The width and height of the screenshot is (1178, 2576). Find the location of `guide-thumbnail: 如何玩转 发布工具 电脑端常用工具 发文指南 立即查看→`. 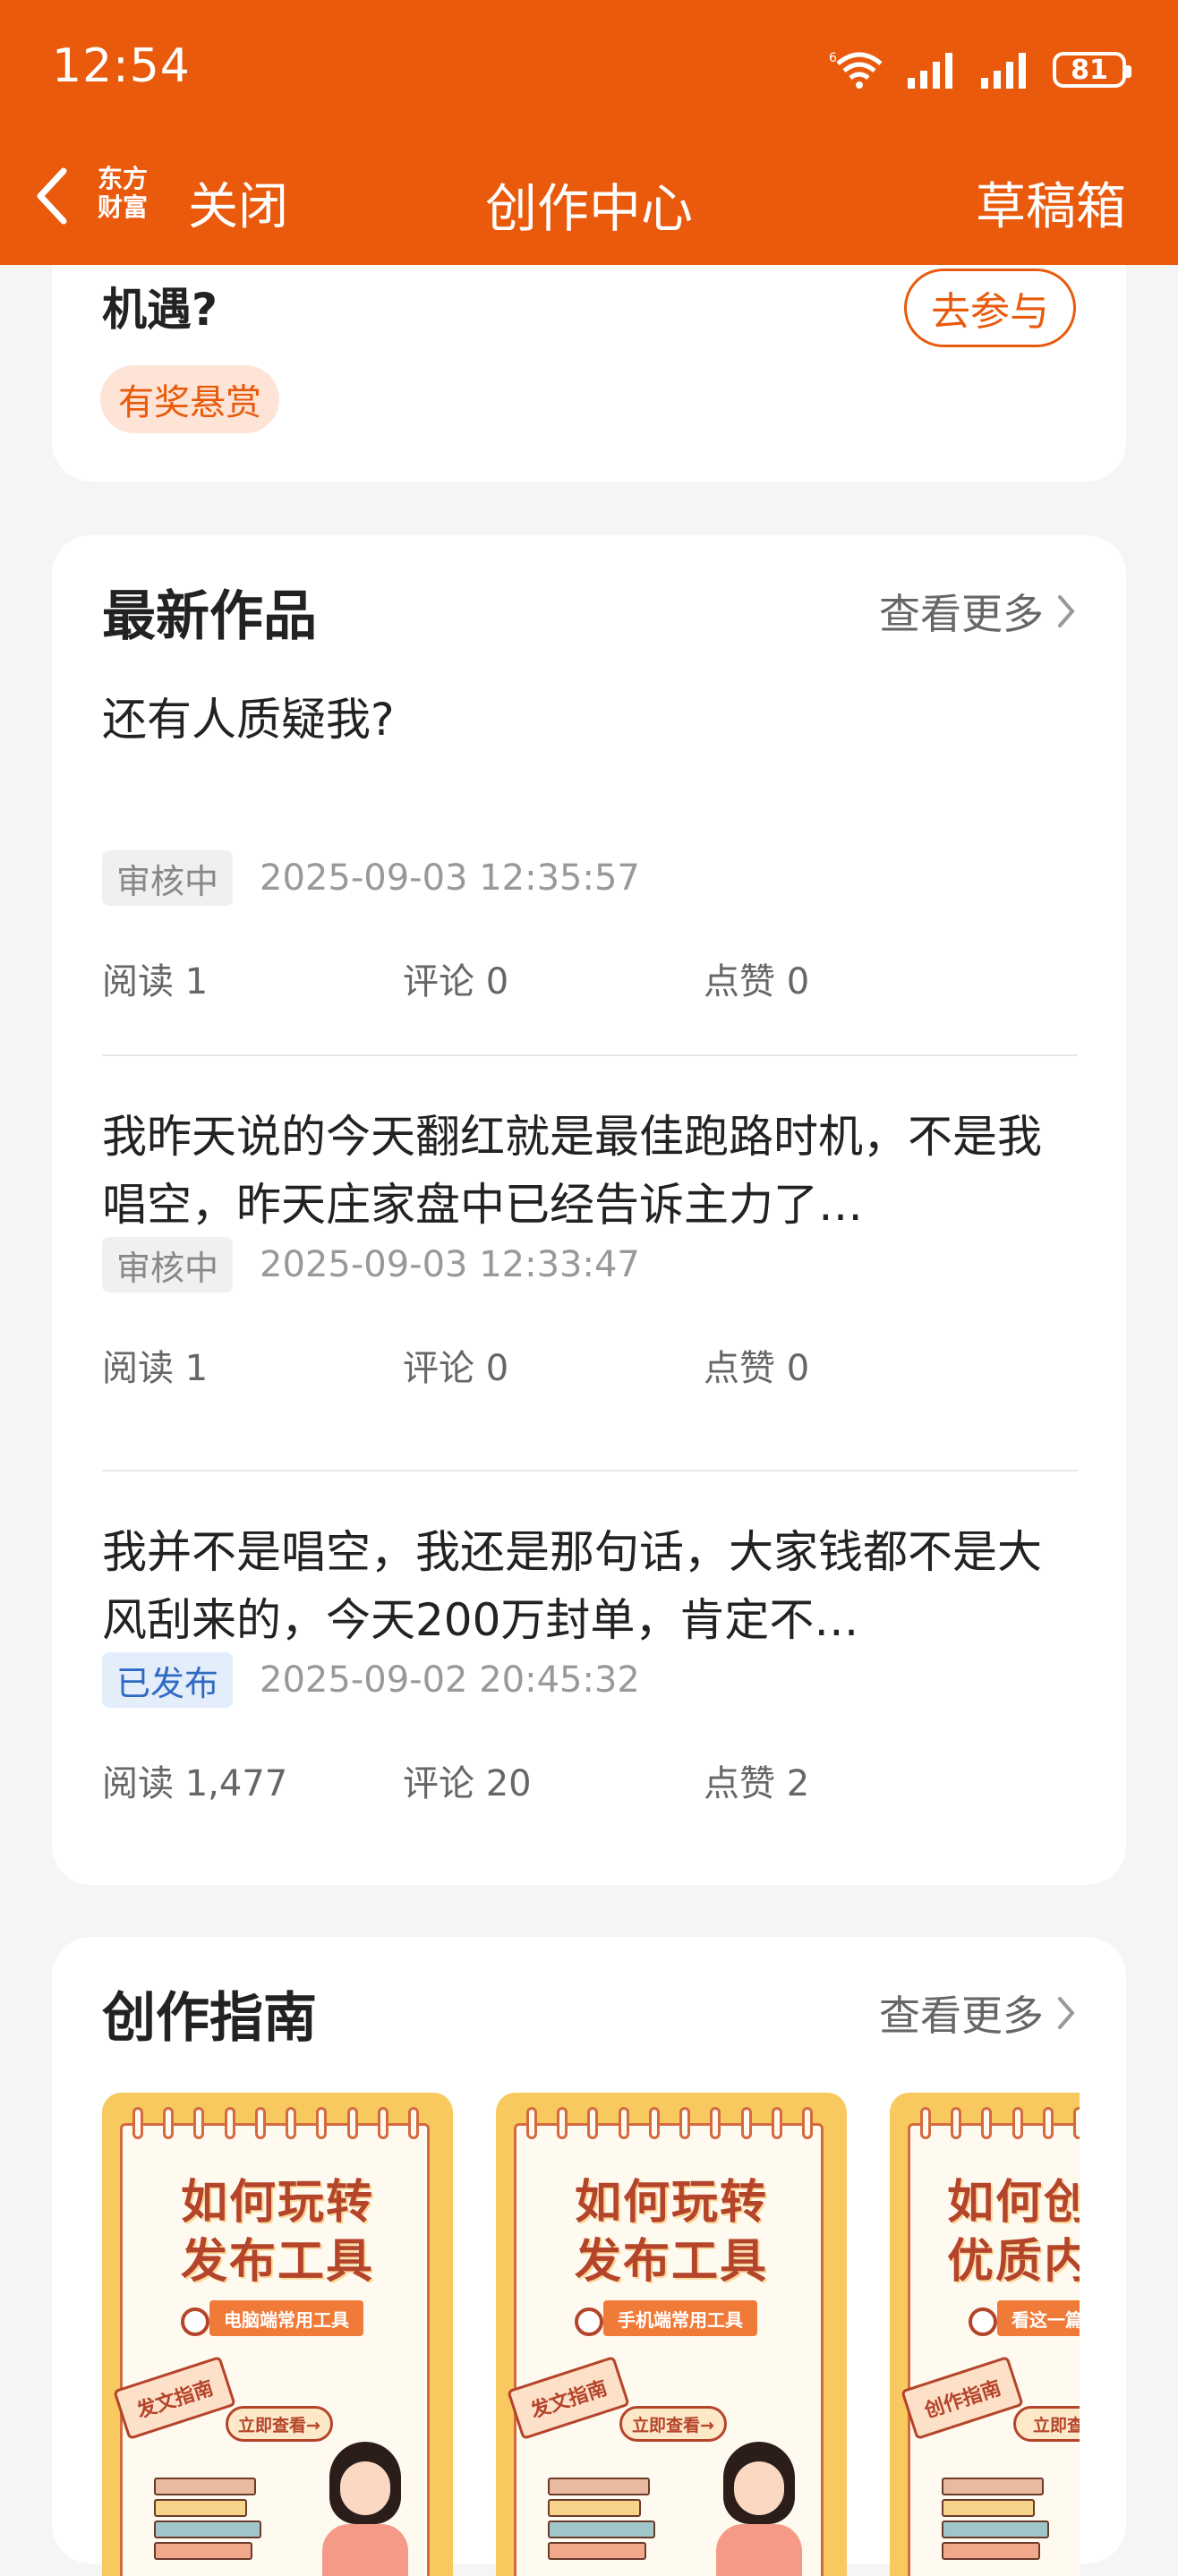

guide-thumbnail: 如何玩转 发布工具 电脑端常用工具 发文指南 立即查看→ is located at coordinates (278, 2334).